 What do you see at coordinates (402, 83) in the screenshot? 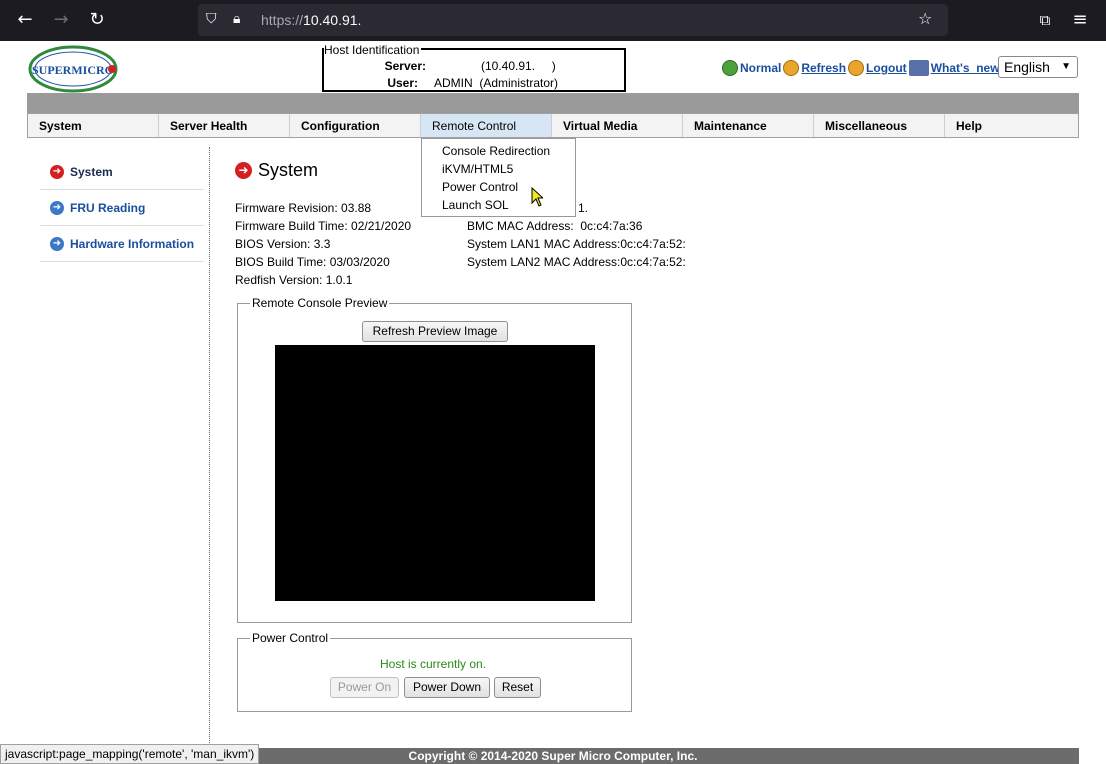
I see `user-label: User:` at bounding box center [402, 83].